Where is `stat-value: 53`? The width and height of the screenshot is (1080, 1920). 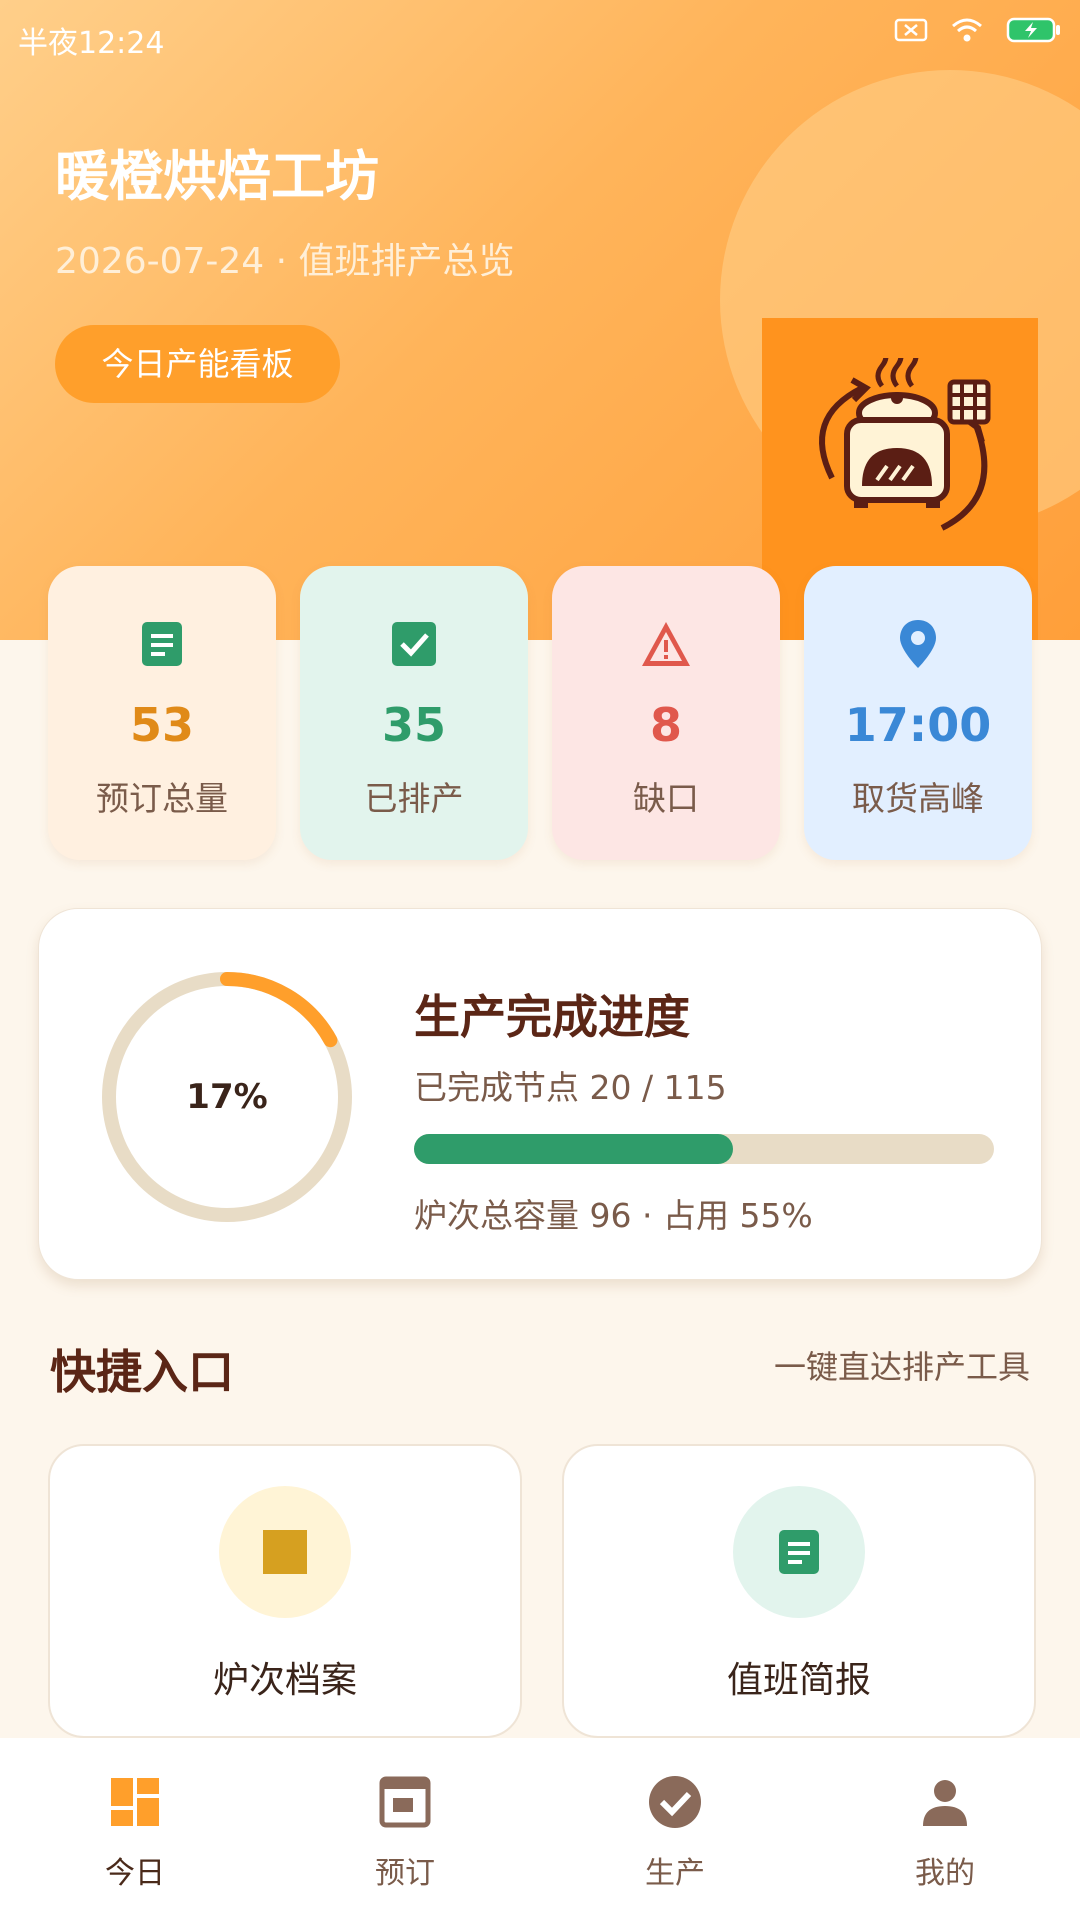
stat-value: 53 is located at coordinates (161, 725).